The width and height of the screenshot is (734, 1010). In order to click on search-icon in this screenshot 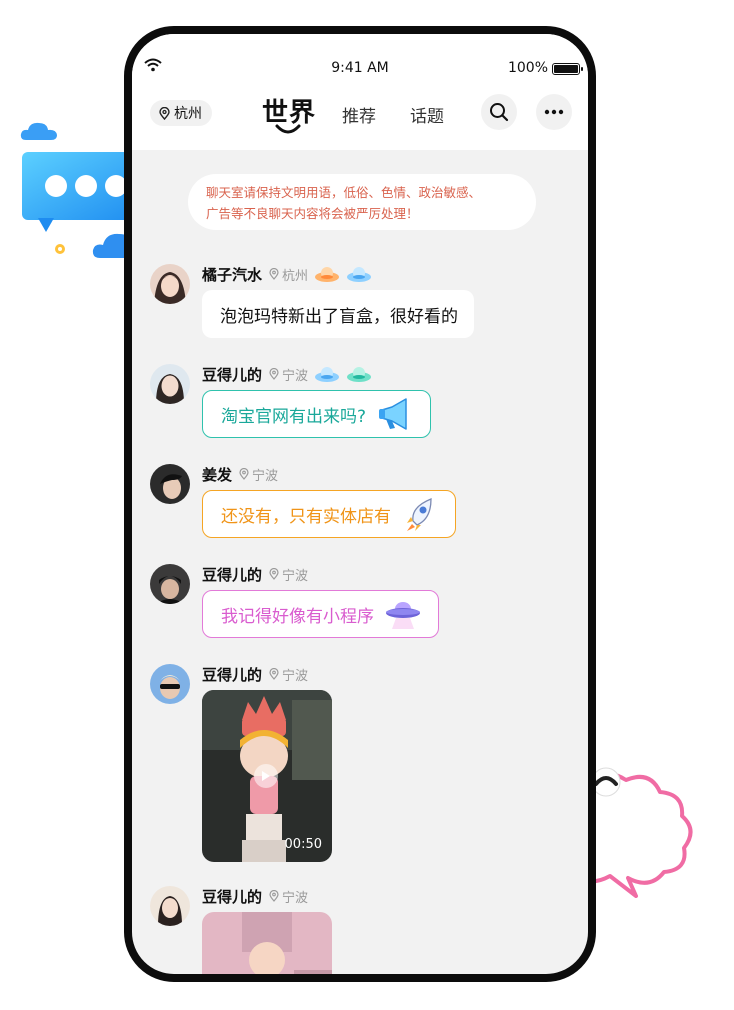, I will do `click(499, 112)`.